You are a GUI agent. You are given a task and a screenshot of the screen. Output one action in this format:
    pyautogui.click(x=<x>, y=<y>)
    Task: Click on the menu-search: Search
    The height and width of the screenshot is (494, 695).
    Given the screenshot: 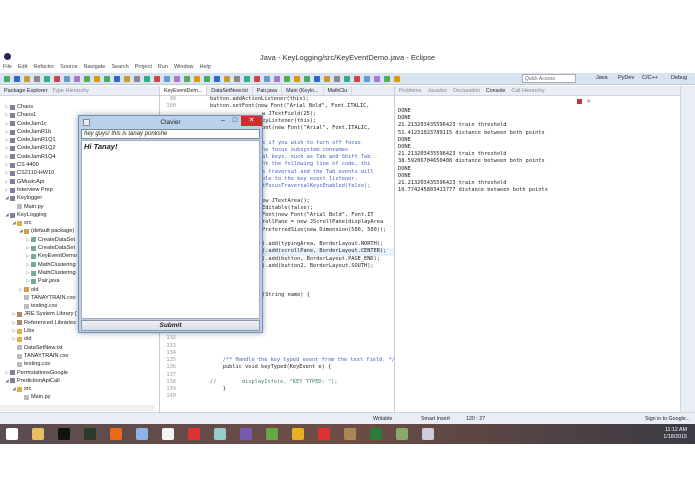 What is the action you would take?
    pyautogui.click(x=119, y=68)
    